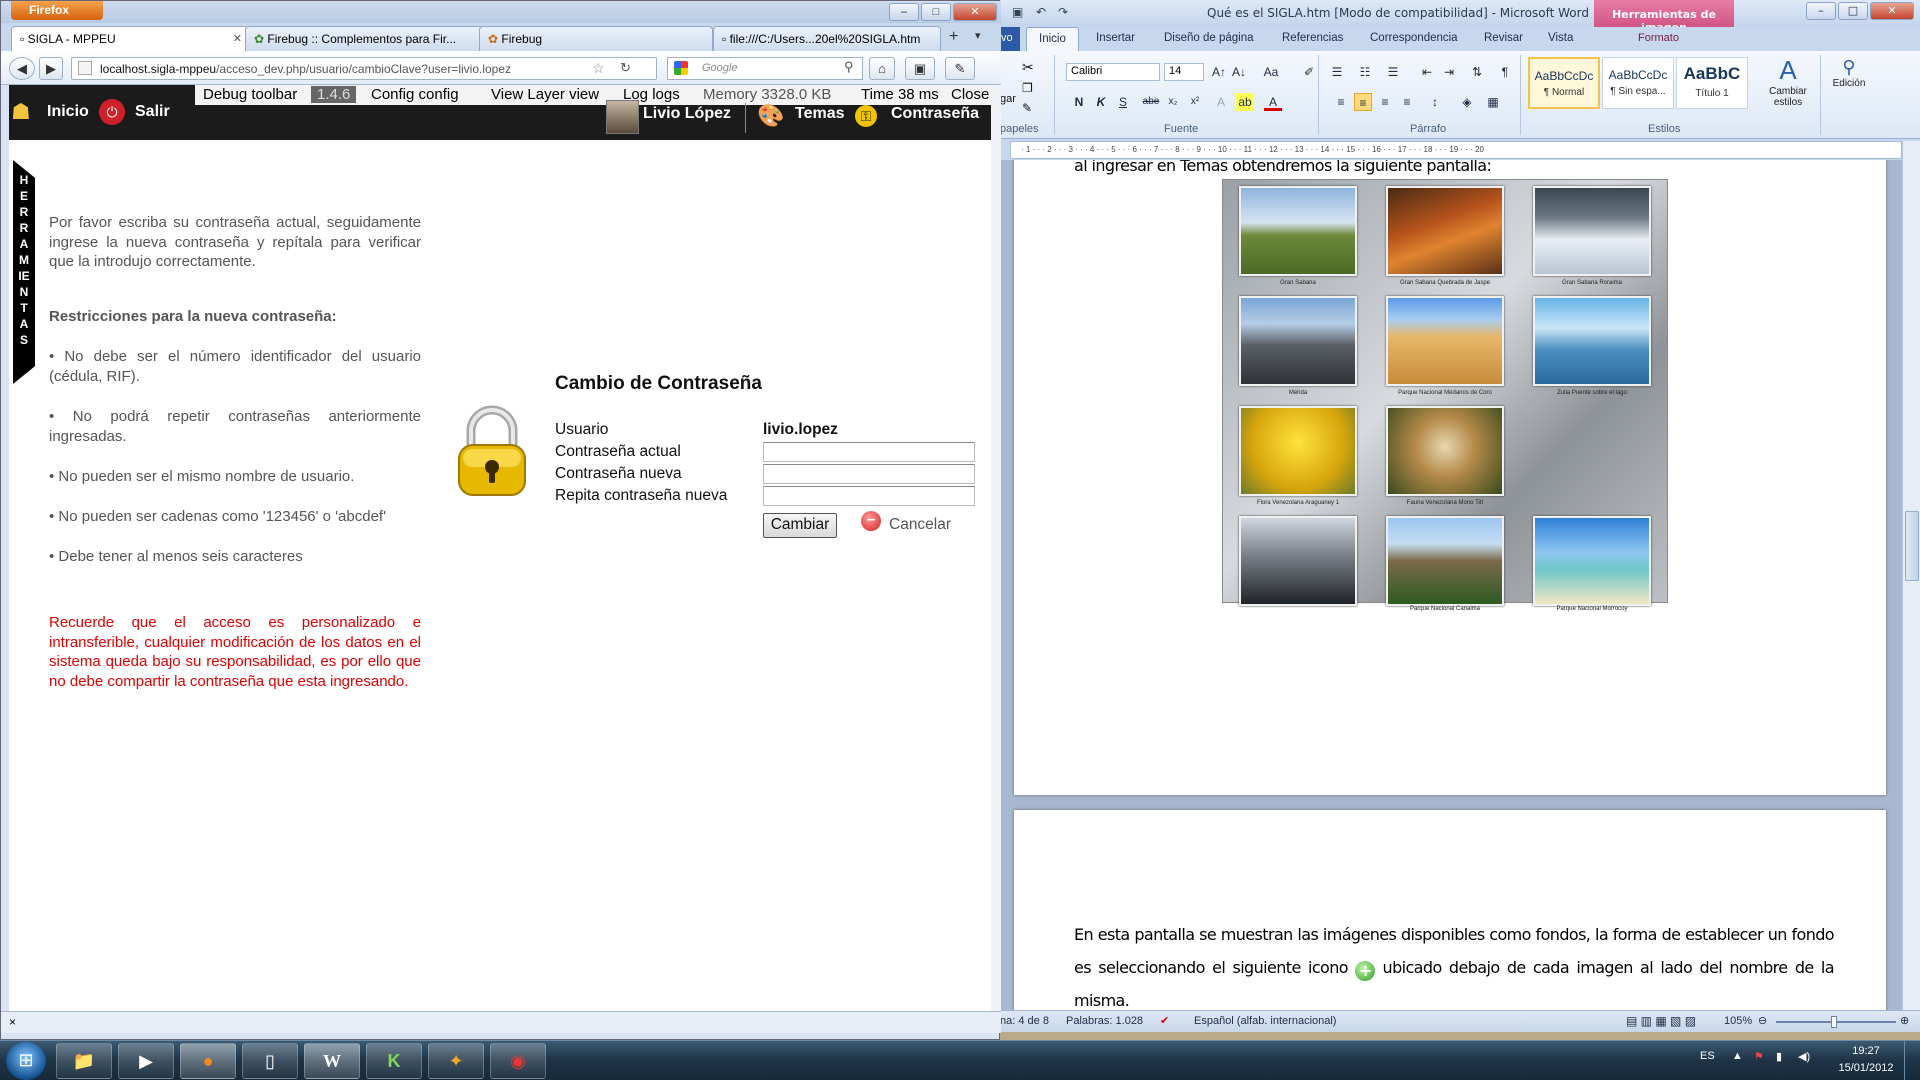  I want to click on start-button: ⊞, so click(26, 1061).